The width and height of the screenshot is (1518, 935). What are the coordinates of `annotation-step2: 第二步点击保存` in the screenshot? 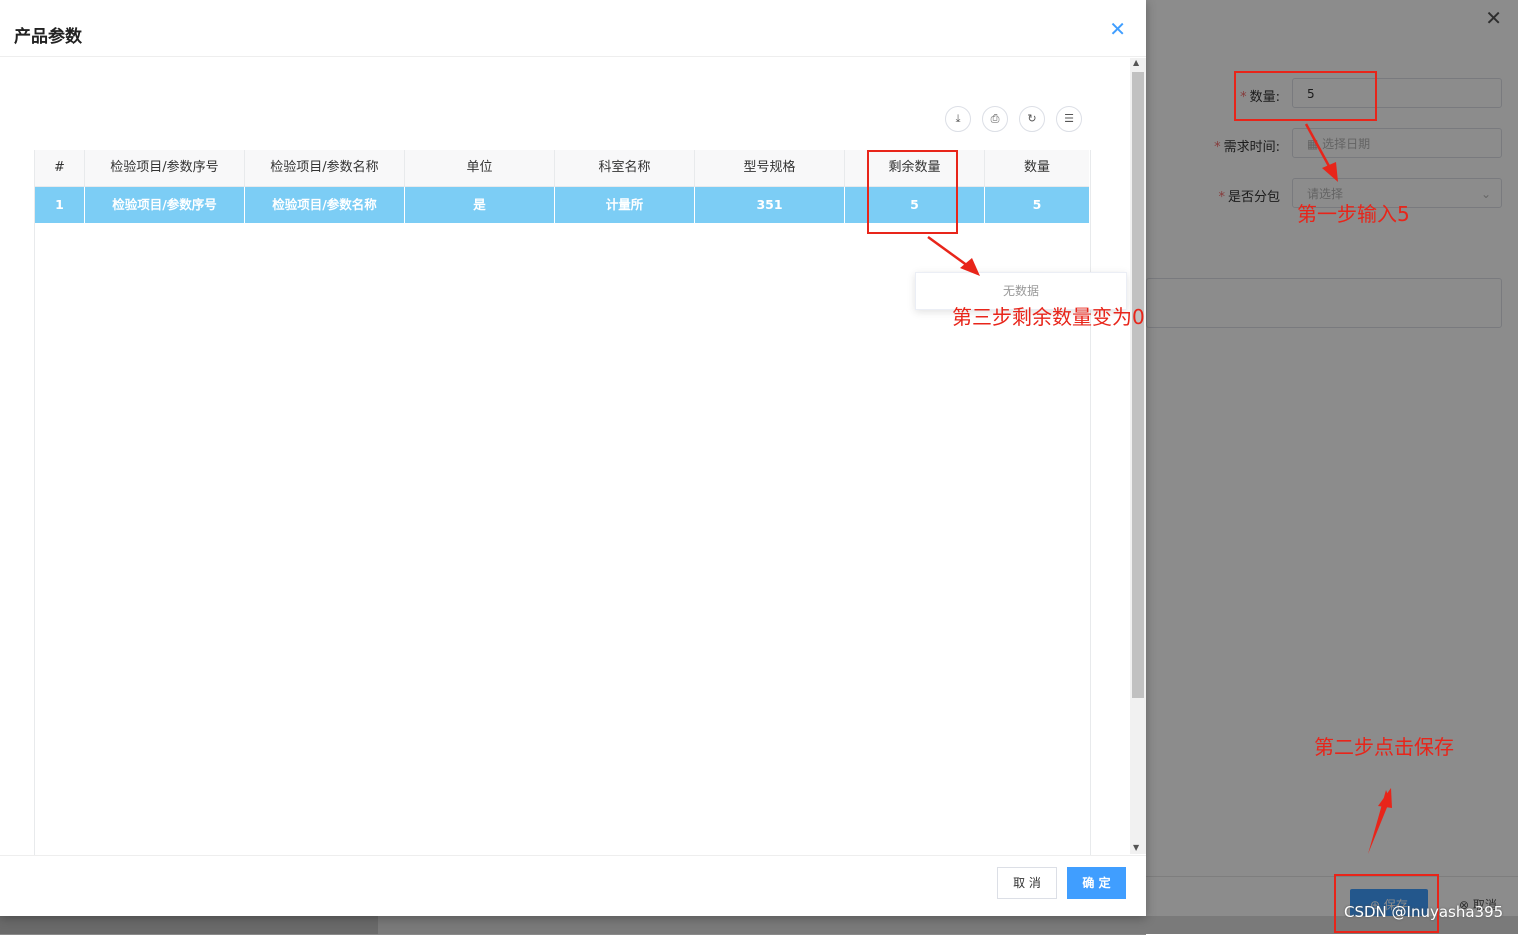 It's located at (1384, 747).